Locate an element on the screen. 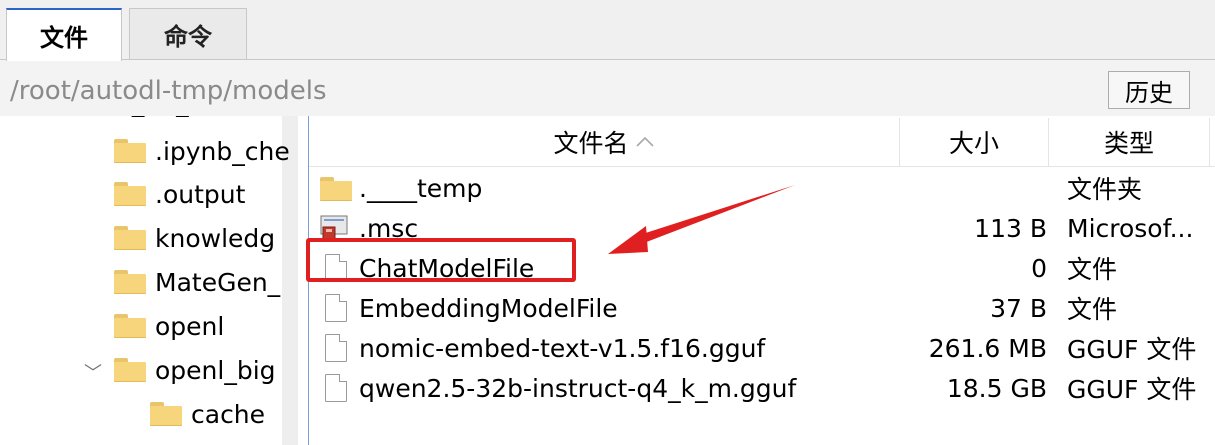  tree-item-mategen: MateGen_ is located at coordinates (197, 282).